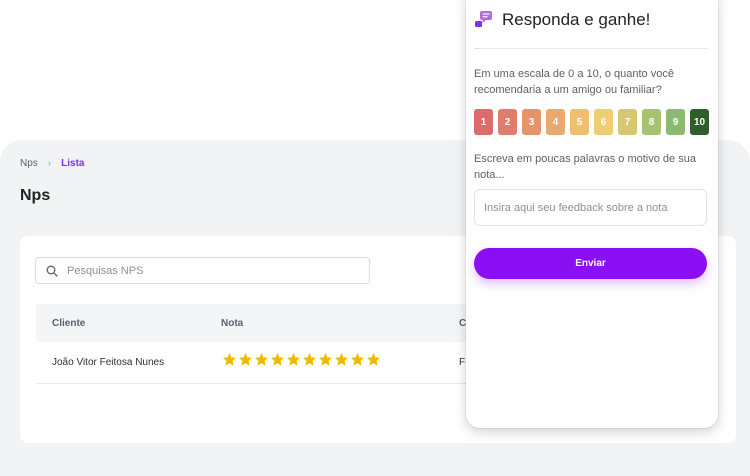 The image size is (750, 476). I want to click on search-input, so click(205, 270).